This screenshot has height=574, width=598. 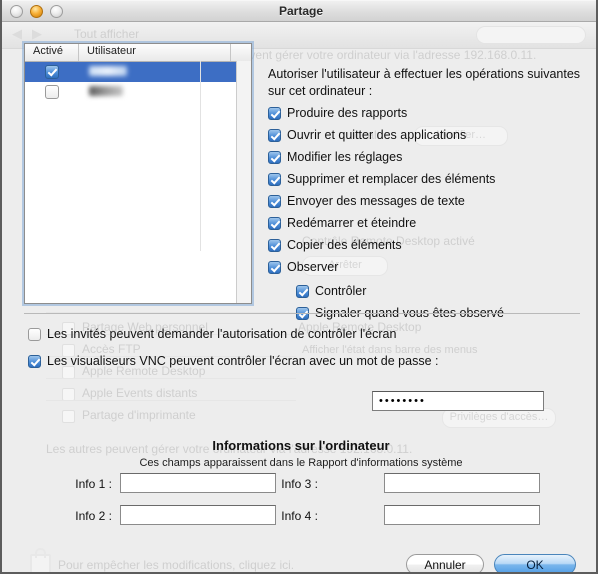 I want to click on permission-produire-des-rapports: Produire des rapports, so click(x=337, y=113).